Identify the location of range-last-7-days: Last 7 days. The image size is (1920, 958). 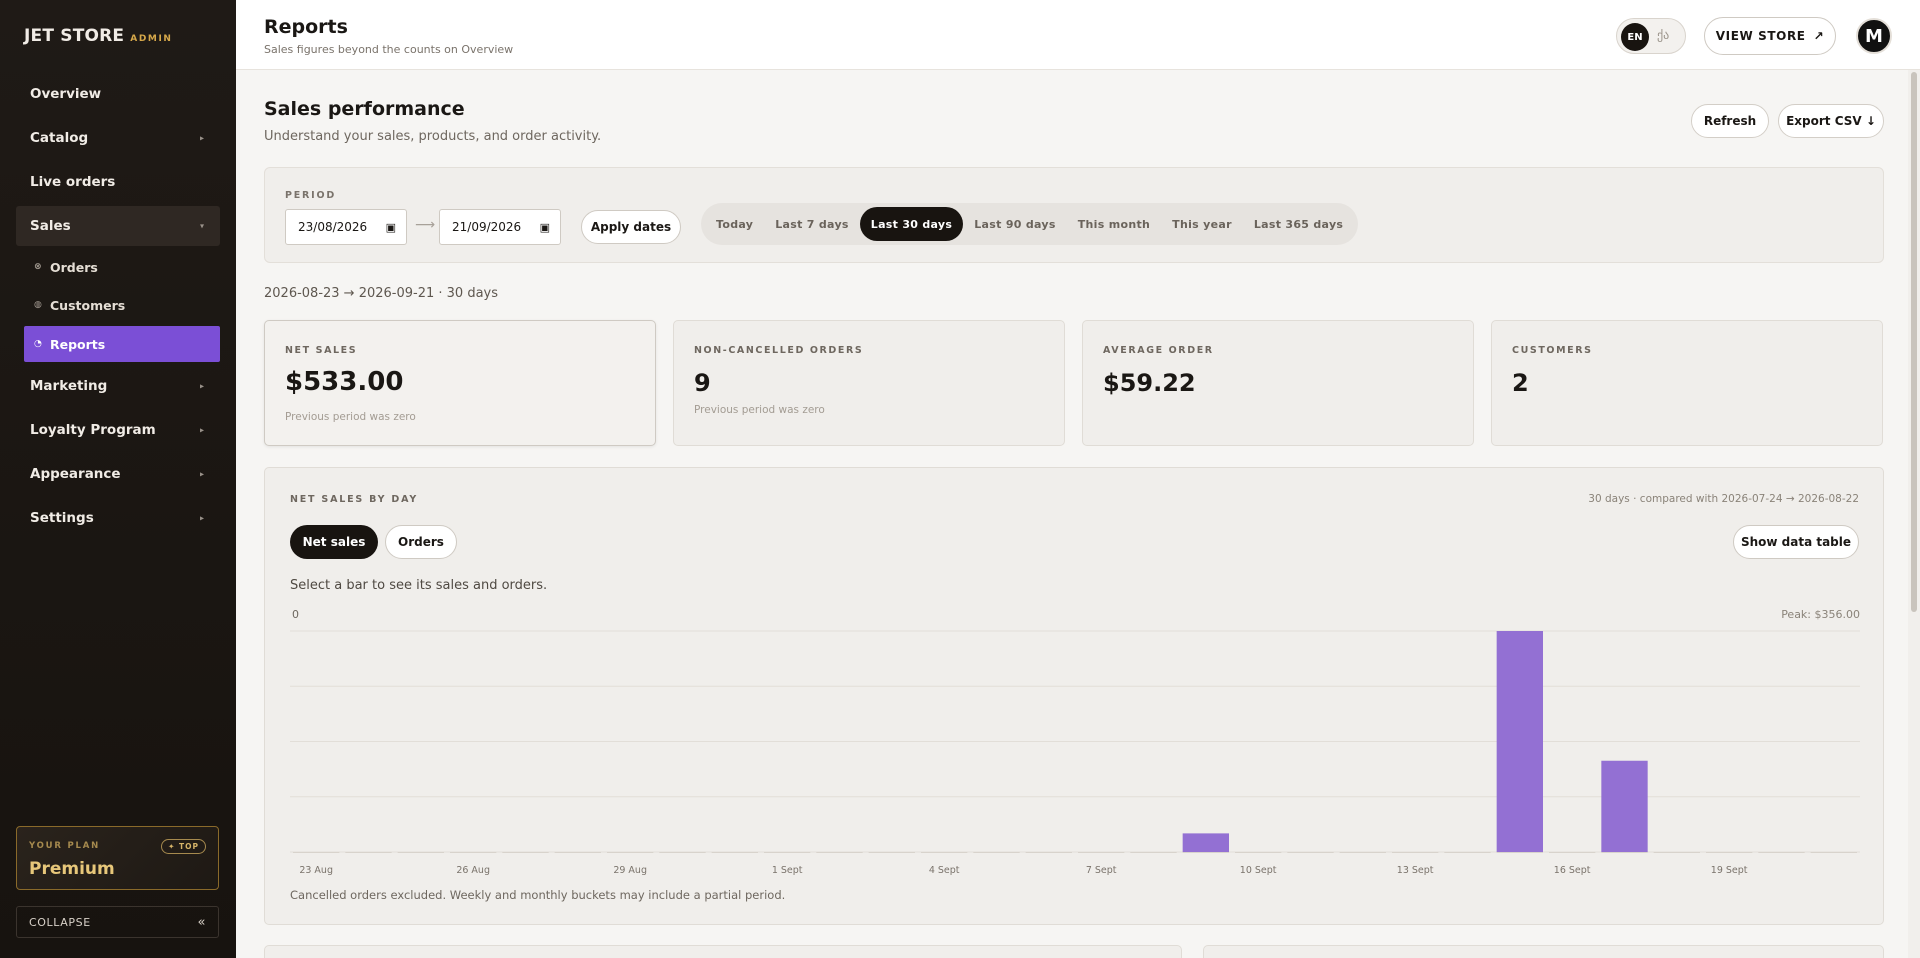
(812, 224).